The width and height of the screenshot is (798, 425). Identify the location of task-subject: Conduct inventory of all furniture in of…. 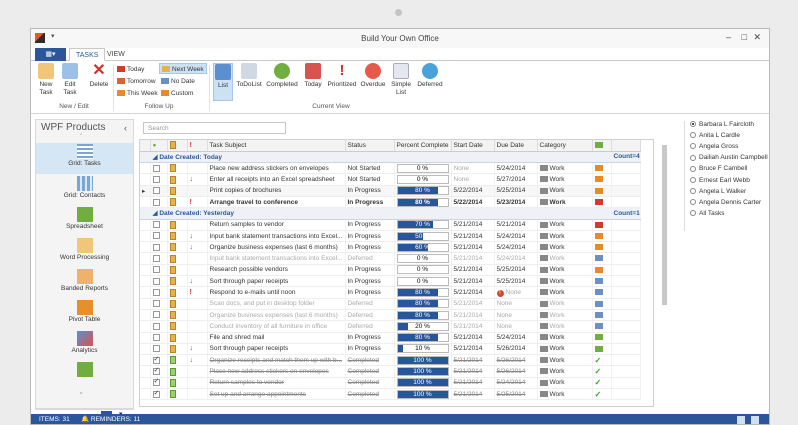
(276, 326).